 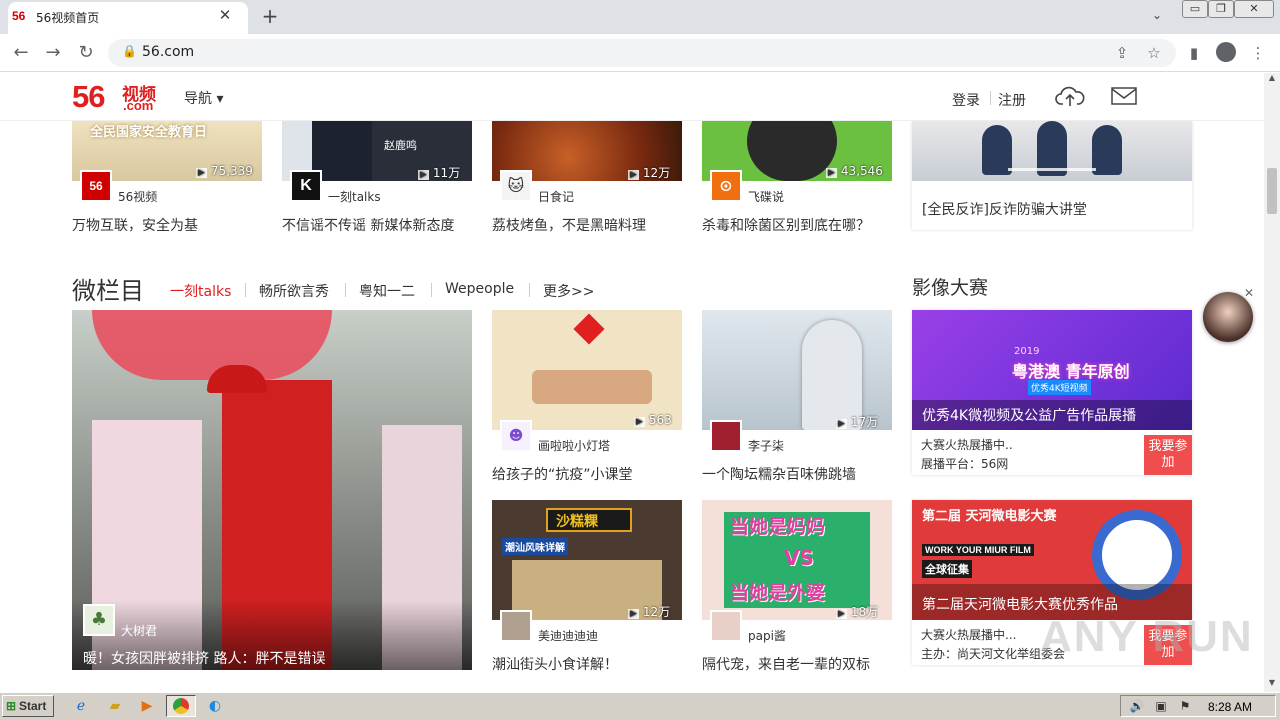 I want to click on video-title: 一个陶坛糯杂百味佛跳墙, so click(x=779, y=474).